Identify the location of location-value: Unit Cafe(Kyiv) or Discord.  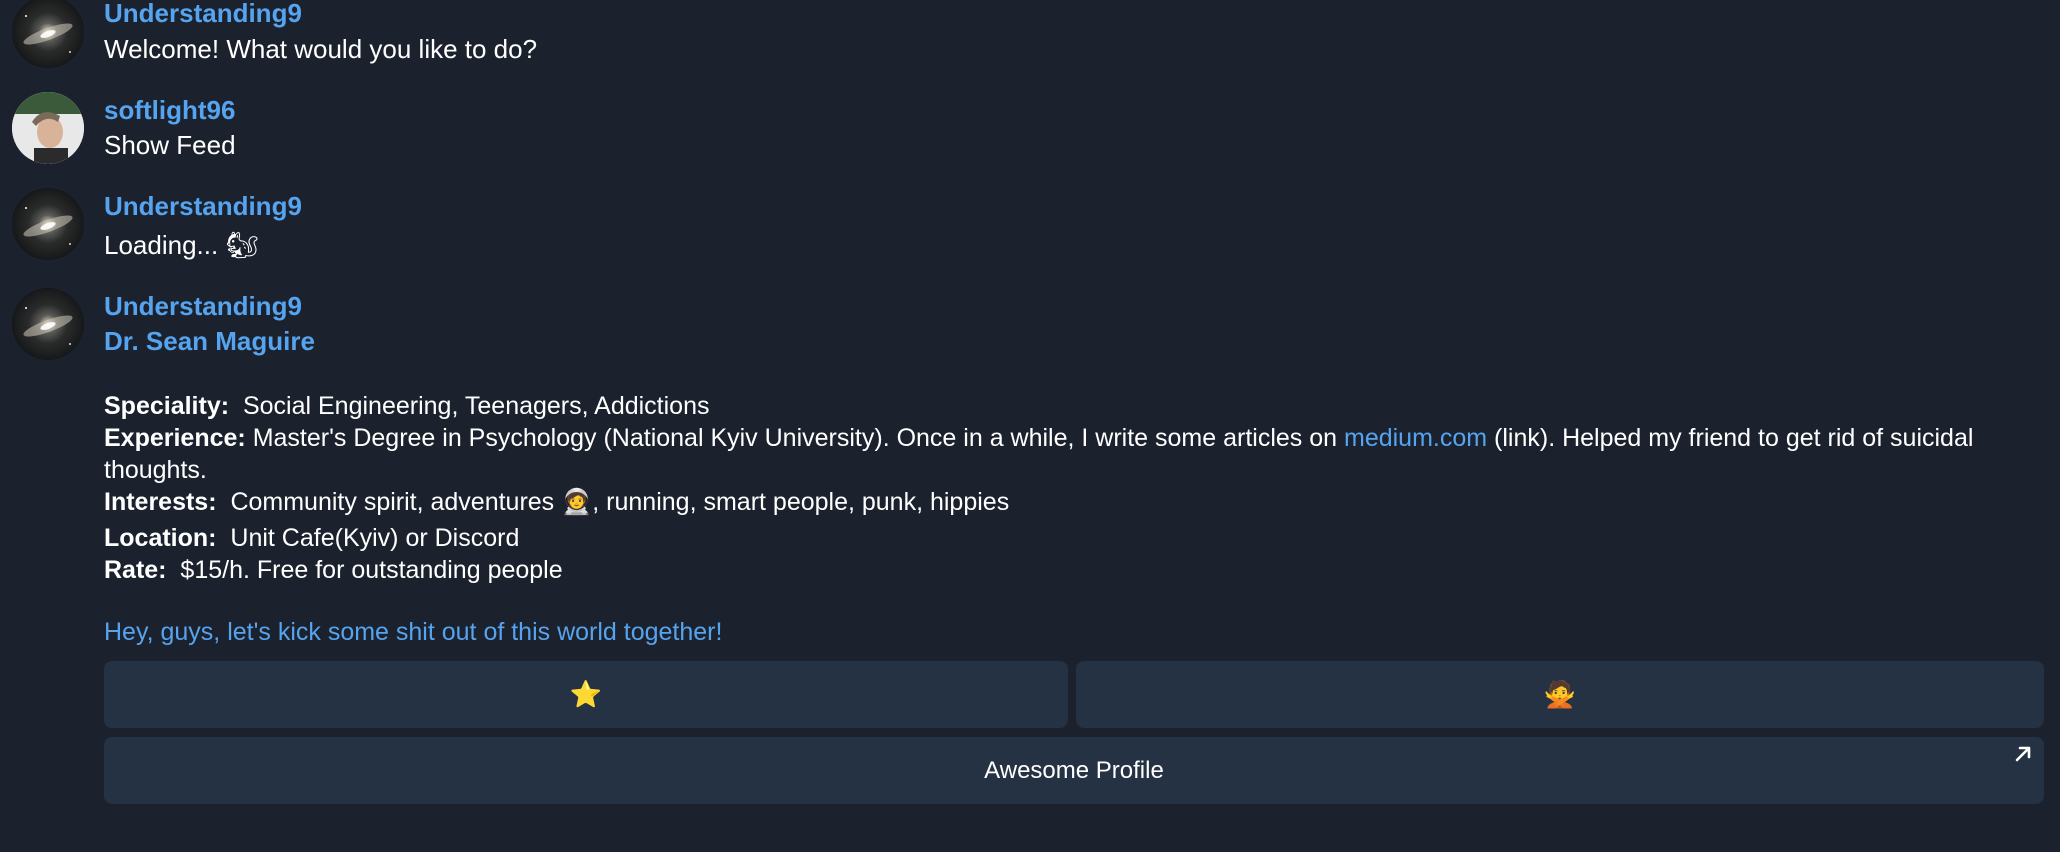
(375, 538).